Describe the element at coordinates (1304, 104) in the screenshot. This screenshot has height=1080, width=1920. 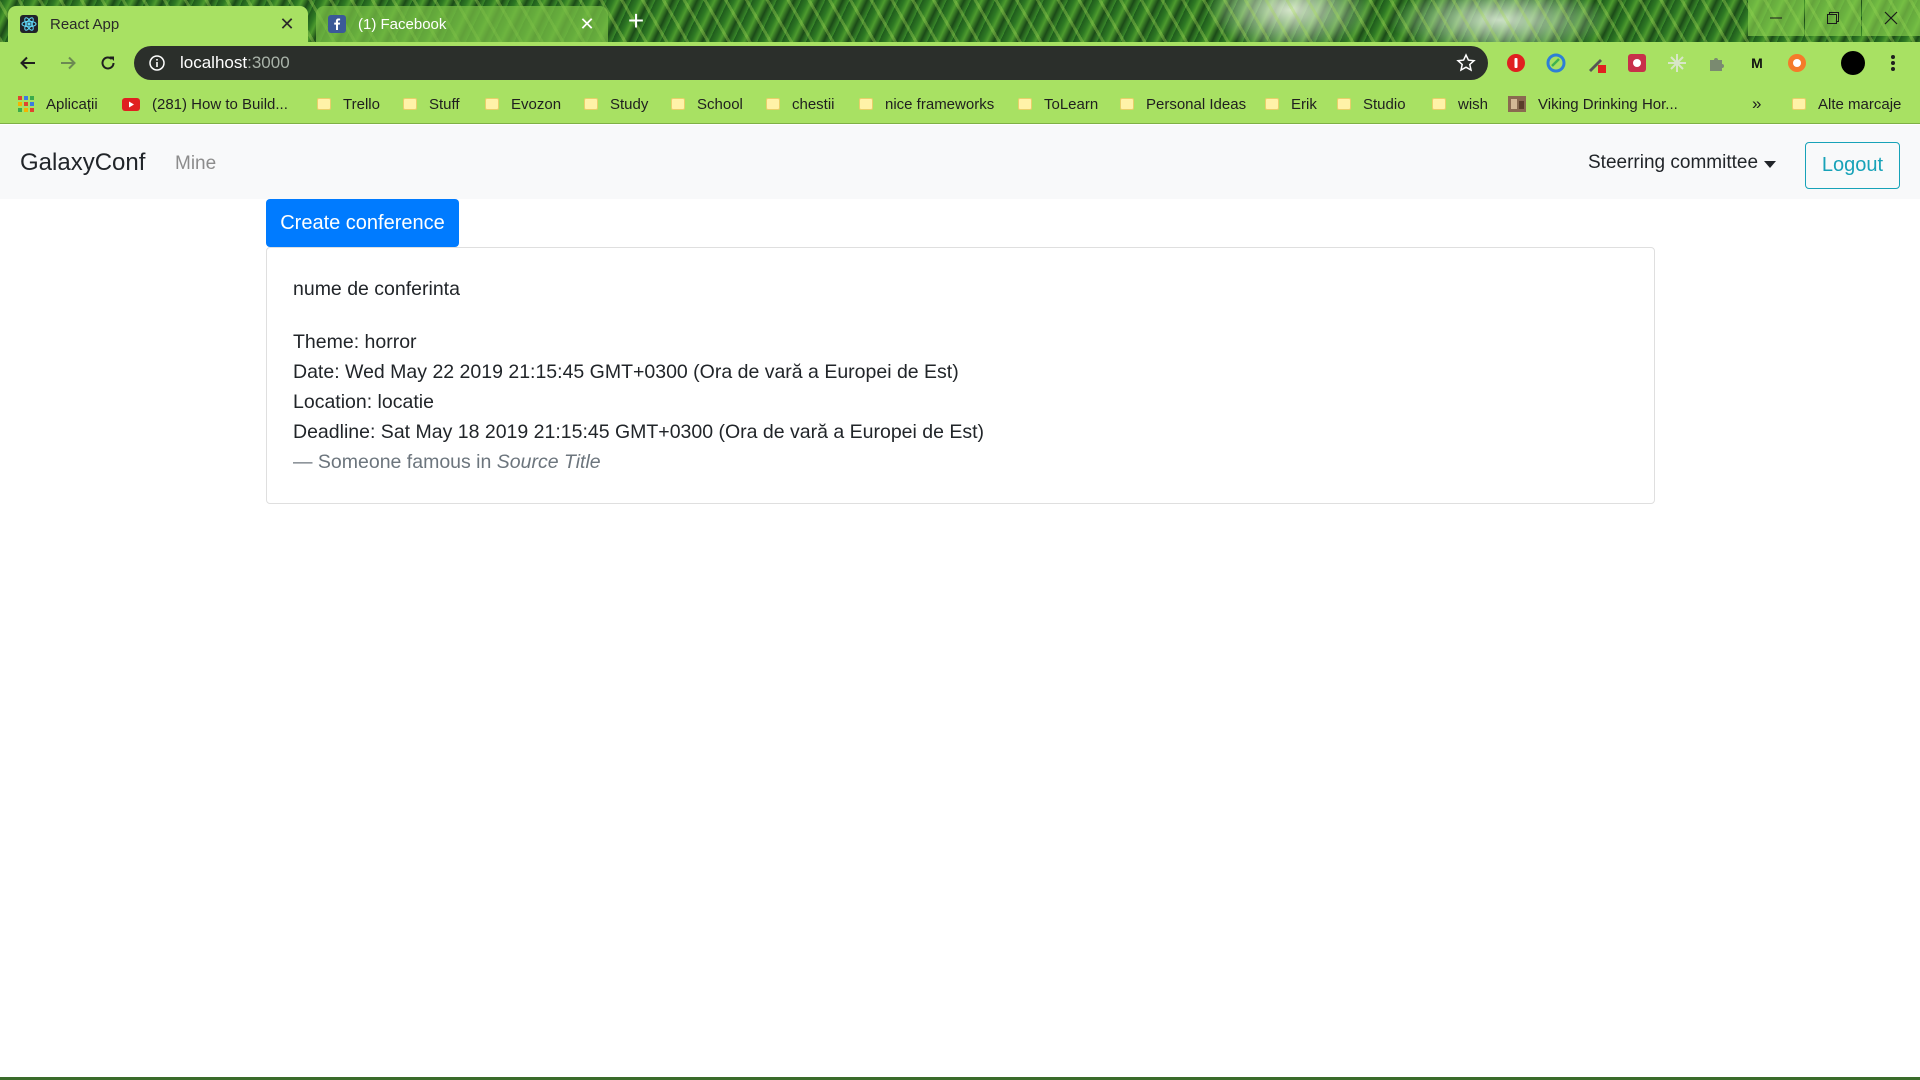
I see `bookmark-label: Erik` at that location.